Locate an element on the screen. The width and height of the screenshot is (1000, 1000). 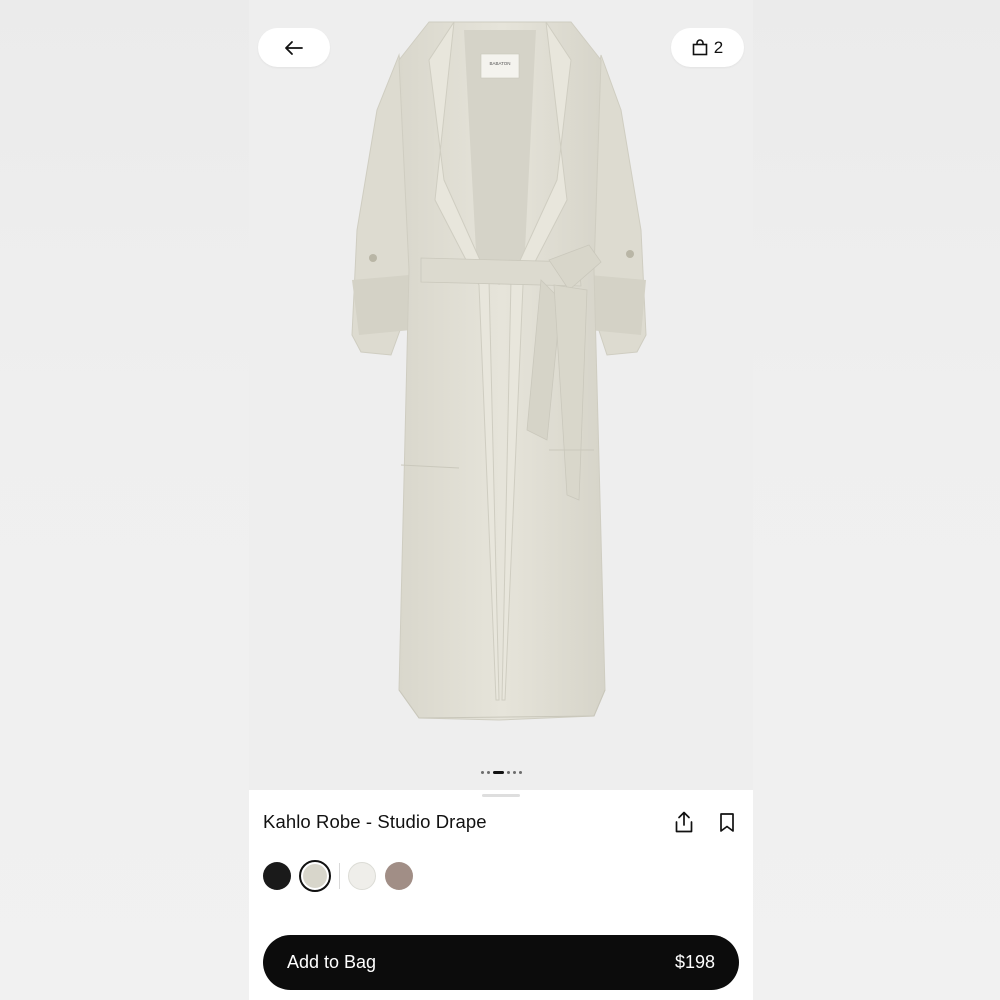
arrow-left-icon is located at coordinates (294, 47).